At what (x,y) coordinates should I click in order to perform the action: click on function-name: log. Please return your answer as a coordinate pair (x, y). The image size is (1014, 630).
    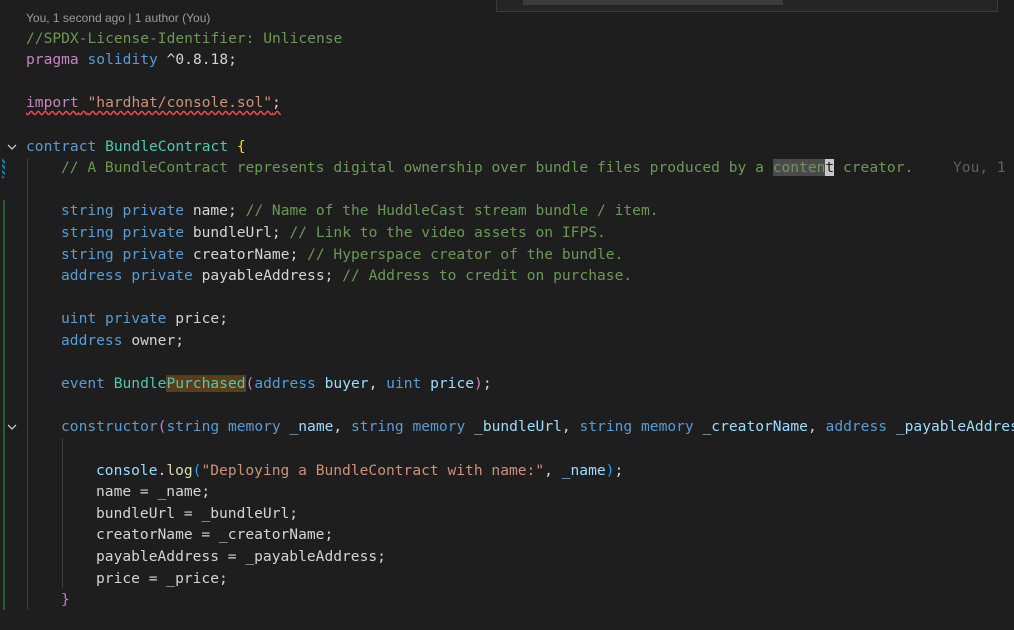
    Looking at the image, I should click on (179, 470).